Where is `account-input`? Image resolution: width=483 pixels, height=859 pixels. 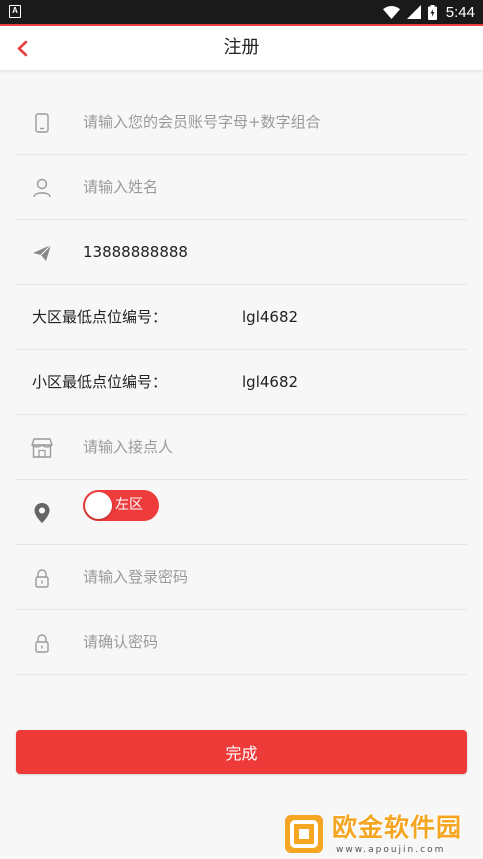
account-input is located at coordinates (268, 122).